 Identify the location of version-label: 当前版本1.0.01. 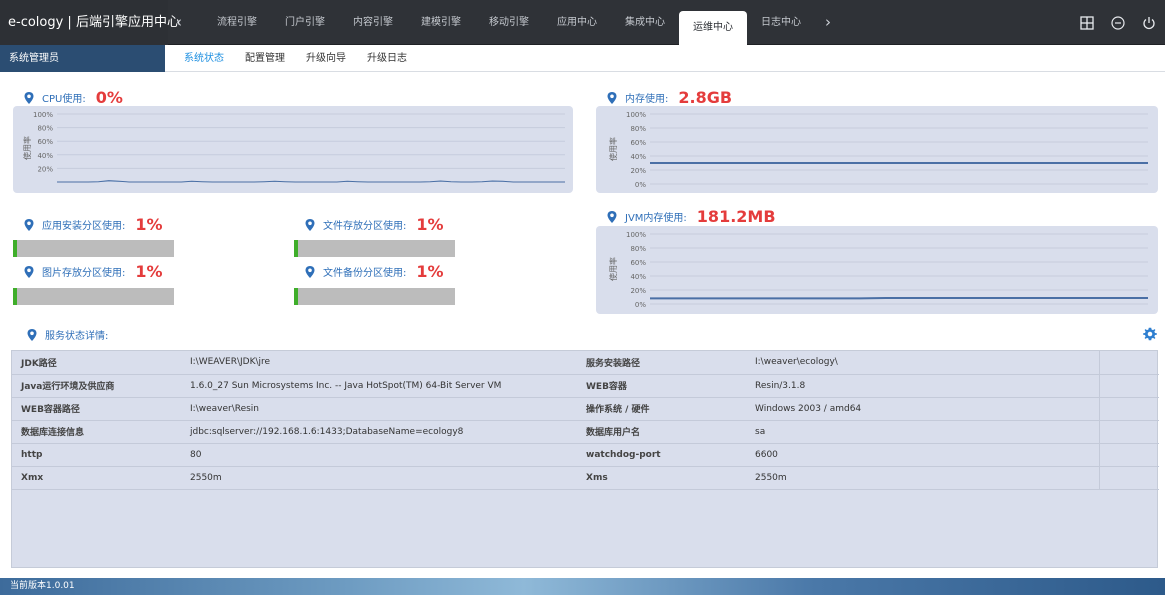
(42, 586).